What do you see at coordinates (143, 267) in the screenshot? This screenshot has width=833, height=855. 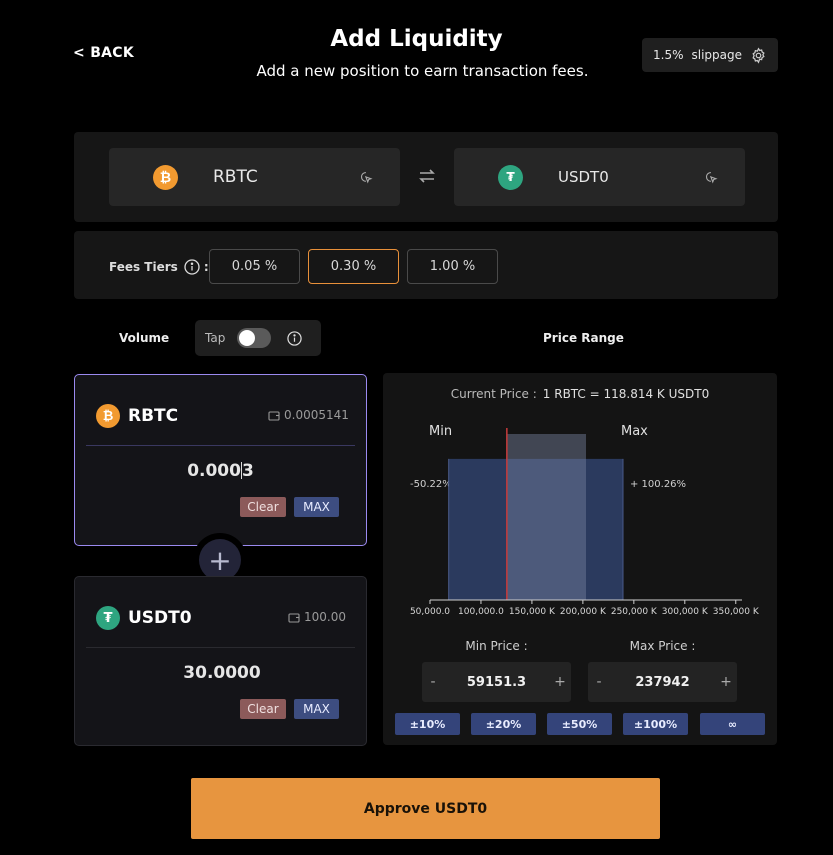 I see `fees-label-text: Fees Tiers` at bounding box center [143, 267].